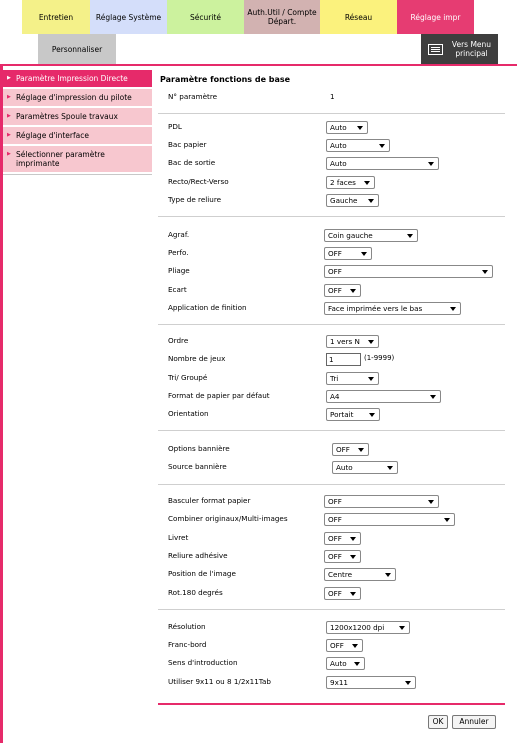  Describe the element at coordinates (192, 162) in the screenshot. I see `bac-sortie-label: Bac de sortie` at that location.